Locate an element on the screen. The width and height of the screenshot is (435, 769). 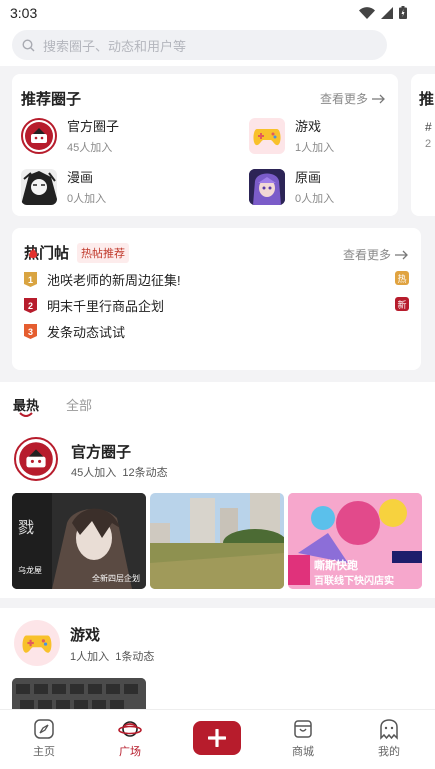
rank-badge: 3 is located at coordinates (30, 331).